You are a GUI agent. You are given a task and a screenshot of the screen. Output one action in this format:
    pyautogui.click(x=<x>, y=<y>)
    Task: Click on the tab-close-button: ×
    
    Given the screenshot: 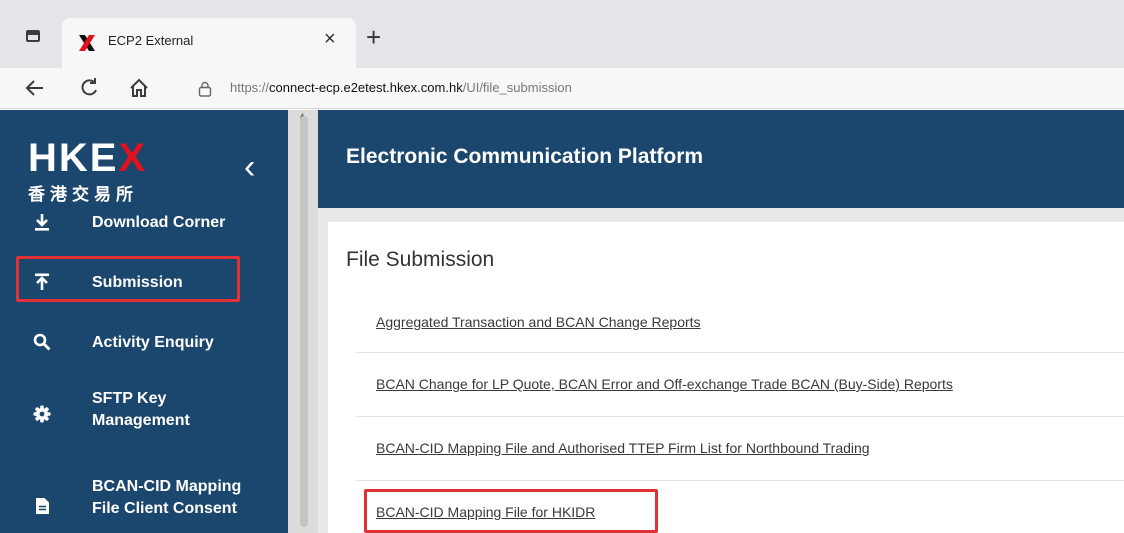 What is the action you would take?
    pyautogui.click(x=330, y=39)
    